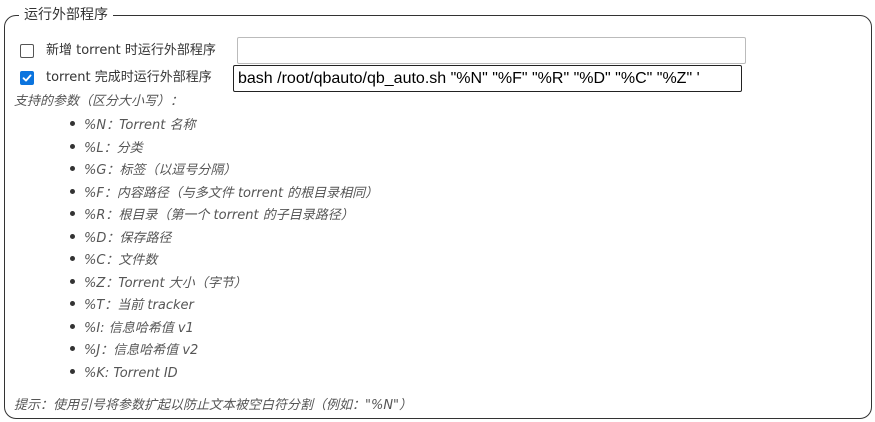  Describe the element at coordinates (27, 51) in the screenshot. I see `on-add-checkbox` at that location.